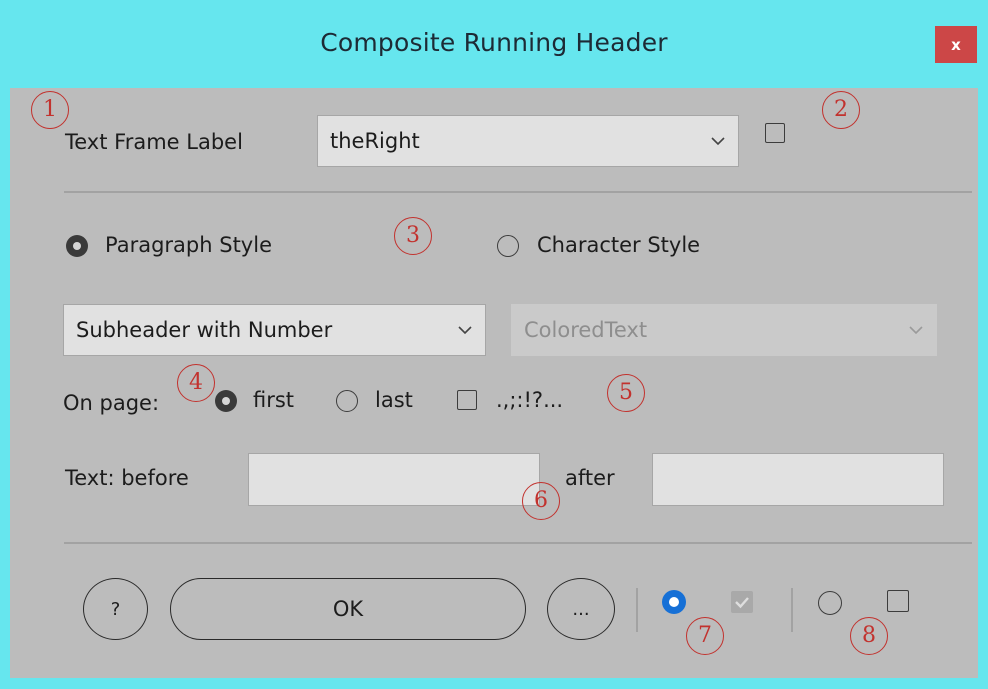 This screenshot has width=988, height=689. What do you see at coordinates (830, 603) in the screenshot?
I see `plain-radio` at bounding box center [830, 603].